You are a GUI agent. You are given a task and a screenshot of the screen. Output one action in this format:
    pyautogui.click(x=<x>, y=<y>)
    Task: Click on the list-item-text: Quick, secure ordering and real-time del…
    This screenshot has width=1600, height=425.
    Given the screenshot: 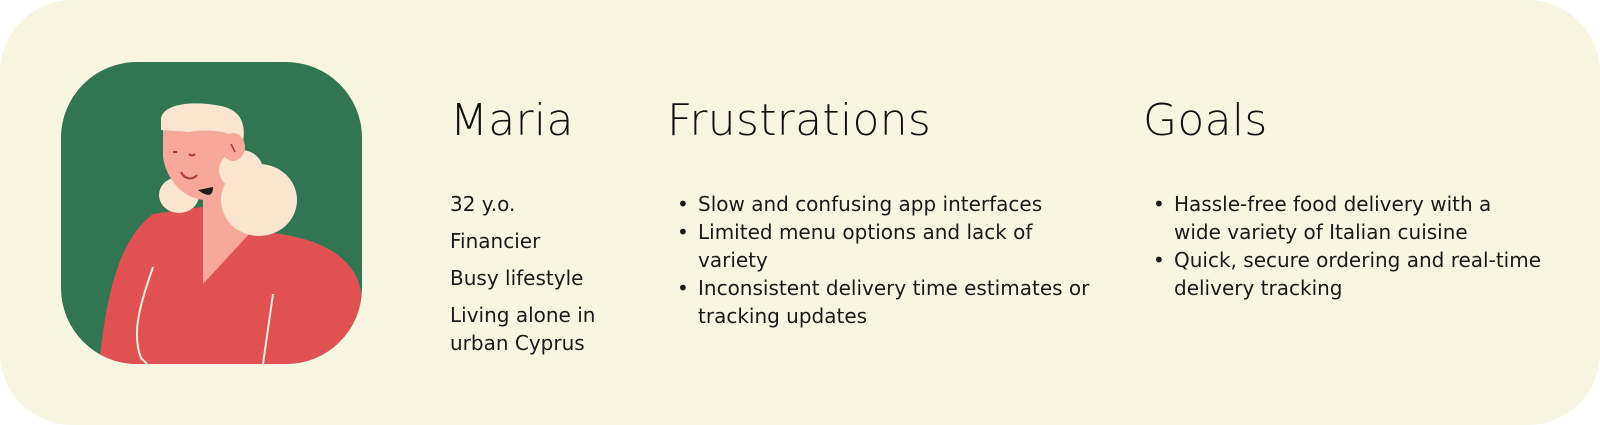 What is the action you would take?
    pyautogui.click(x=1358, y=274)
    